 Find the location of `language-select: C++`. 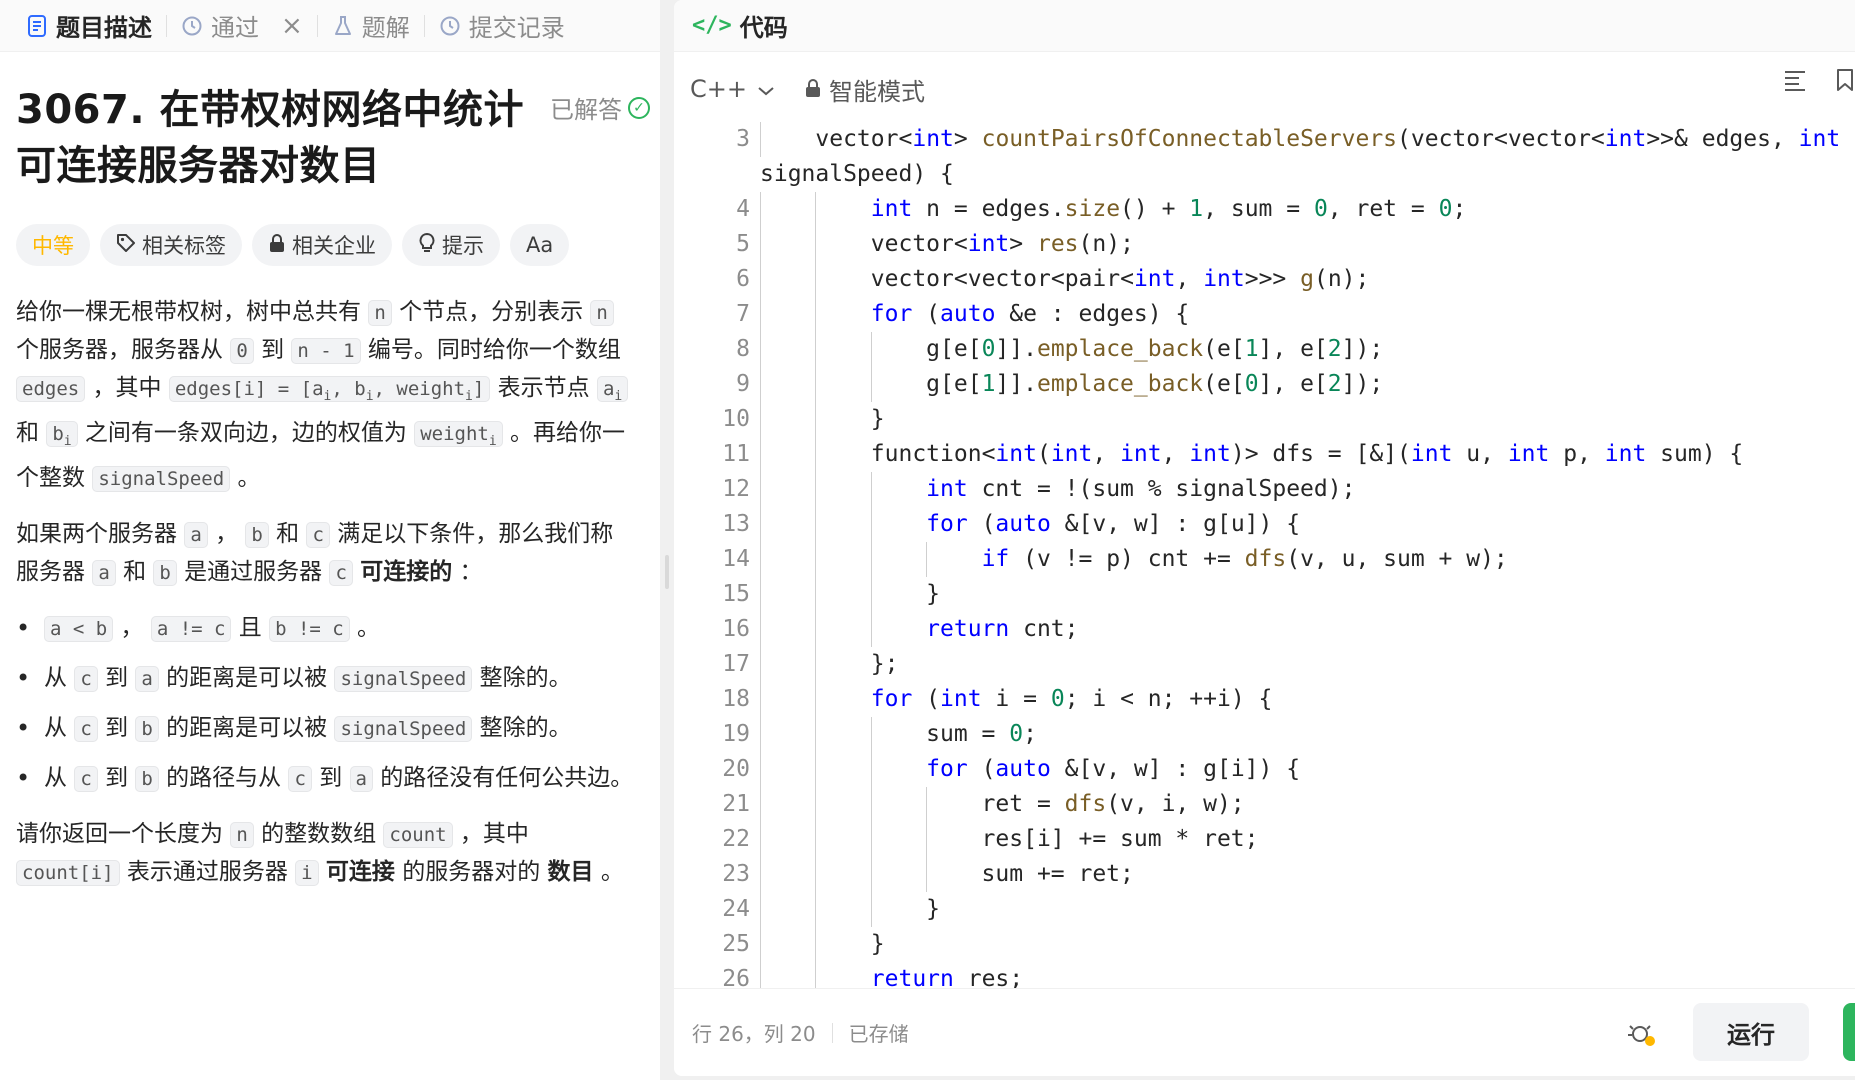

language-select: C++ is located at coordinates (732, 89).